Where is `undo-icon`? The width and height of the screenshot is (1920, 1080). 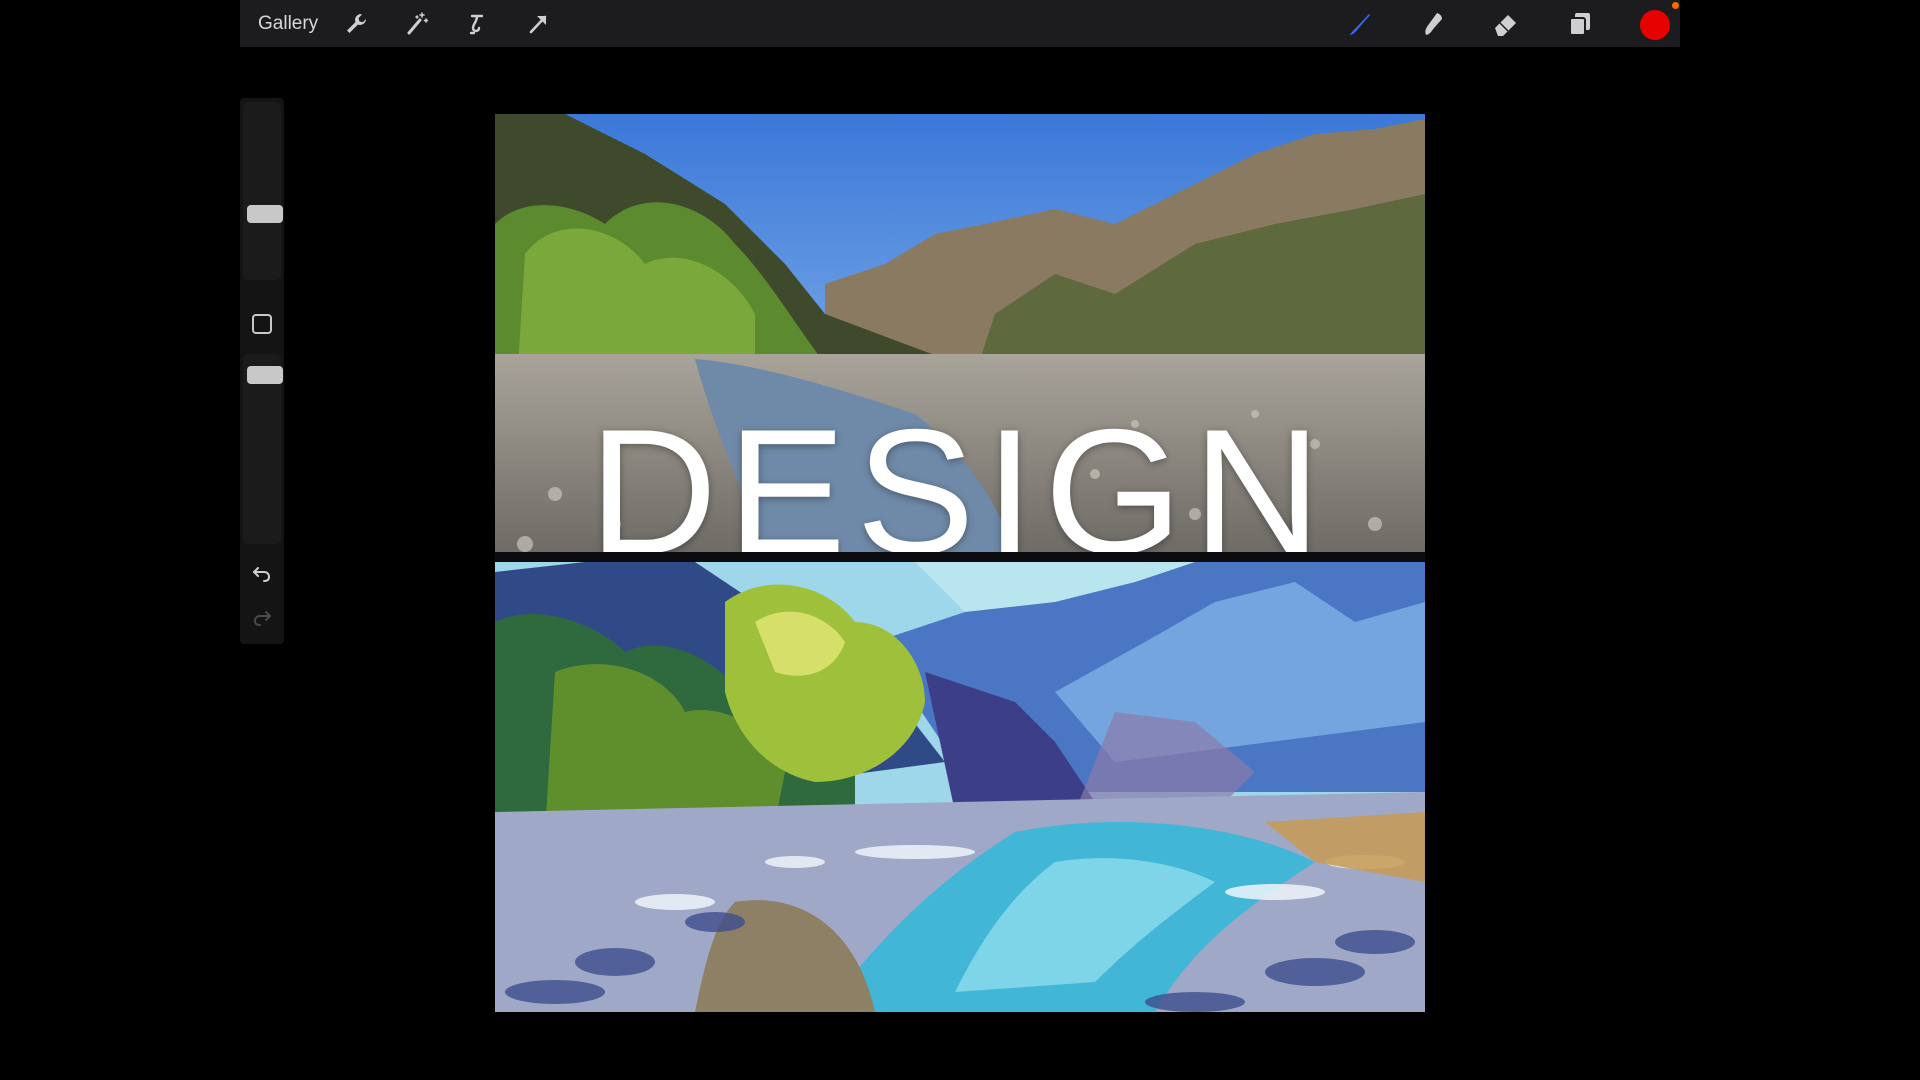 undo-icon is located at coordinates (262, 573).